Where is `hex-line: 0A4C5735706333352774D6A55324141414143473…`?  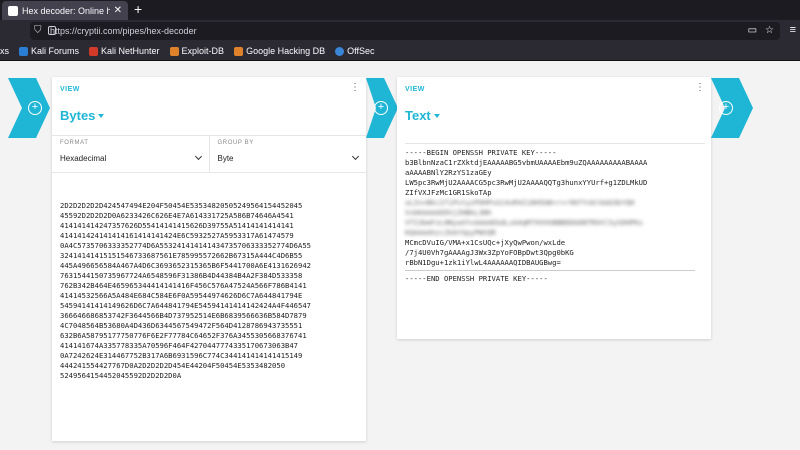 hex-line: 0A4C5735706333352774D6A55324141414143473… is located at coordinates (185, 245).